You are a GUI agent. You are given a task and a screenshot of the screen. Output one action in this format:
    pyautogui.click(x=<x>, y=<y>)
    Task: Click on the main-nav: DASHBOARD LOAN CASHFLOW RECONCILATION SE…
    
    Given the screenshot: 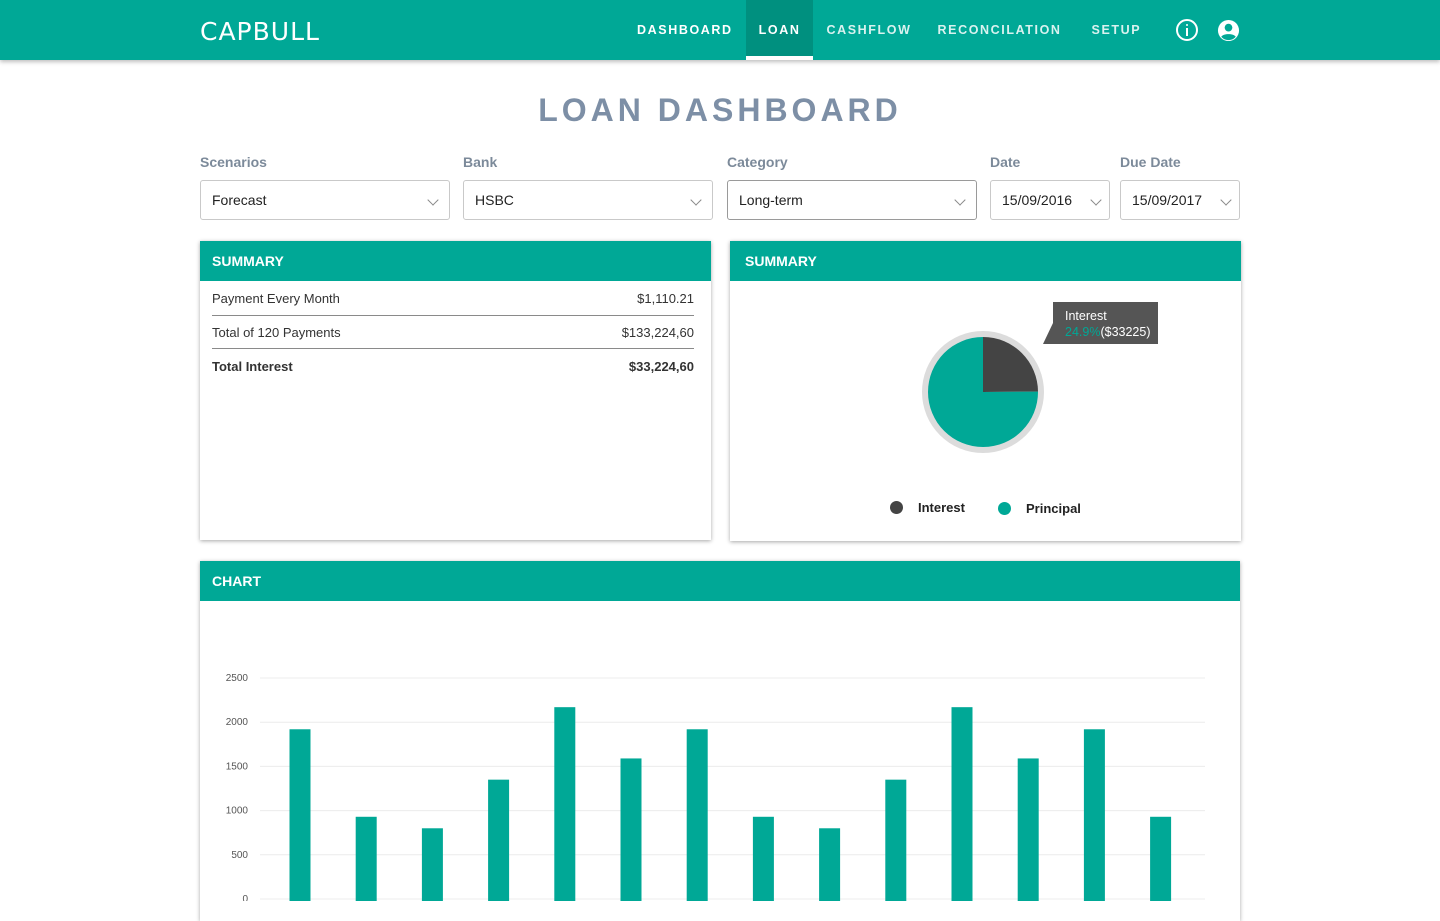 What is the action you would take?
    pyautogui.click(x=889, y=30)
    